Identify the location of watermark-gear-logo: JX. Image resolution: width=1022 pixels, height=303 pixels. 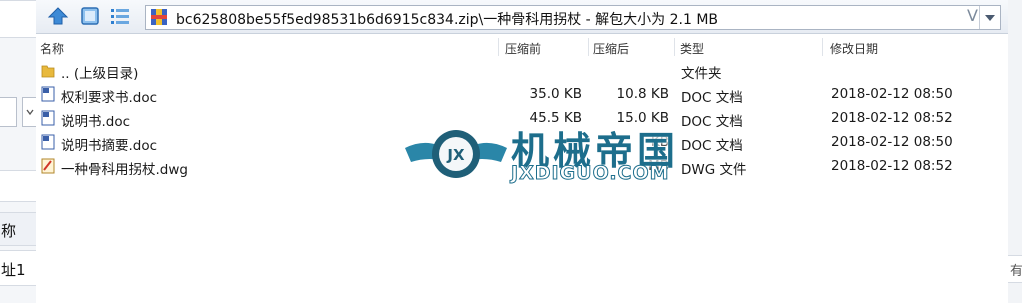
(456, 154).